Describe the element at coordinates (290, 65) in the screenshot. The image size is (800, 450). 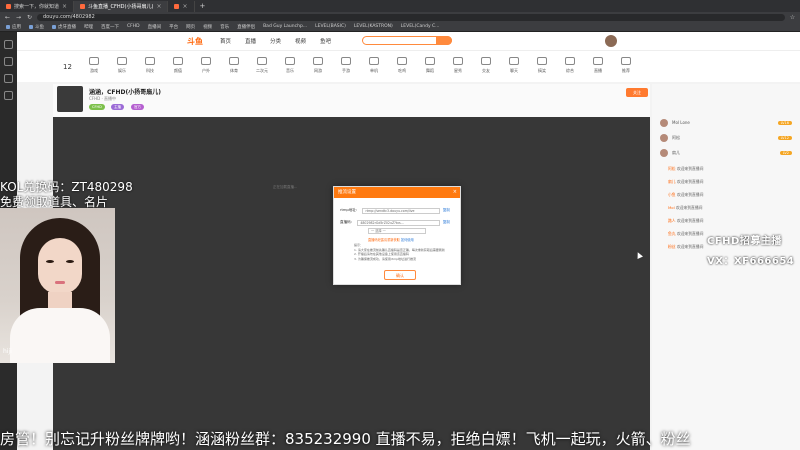
I see `category-item: 音乐` at that location.